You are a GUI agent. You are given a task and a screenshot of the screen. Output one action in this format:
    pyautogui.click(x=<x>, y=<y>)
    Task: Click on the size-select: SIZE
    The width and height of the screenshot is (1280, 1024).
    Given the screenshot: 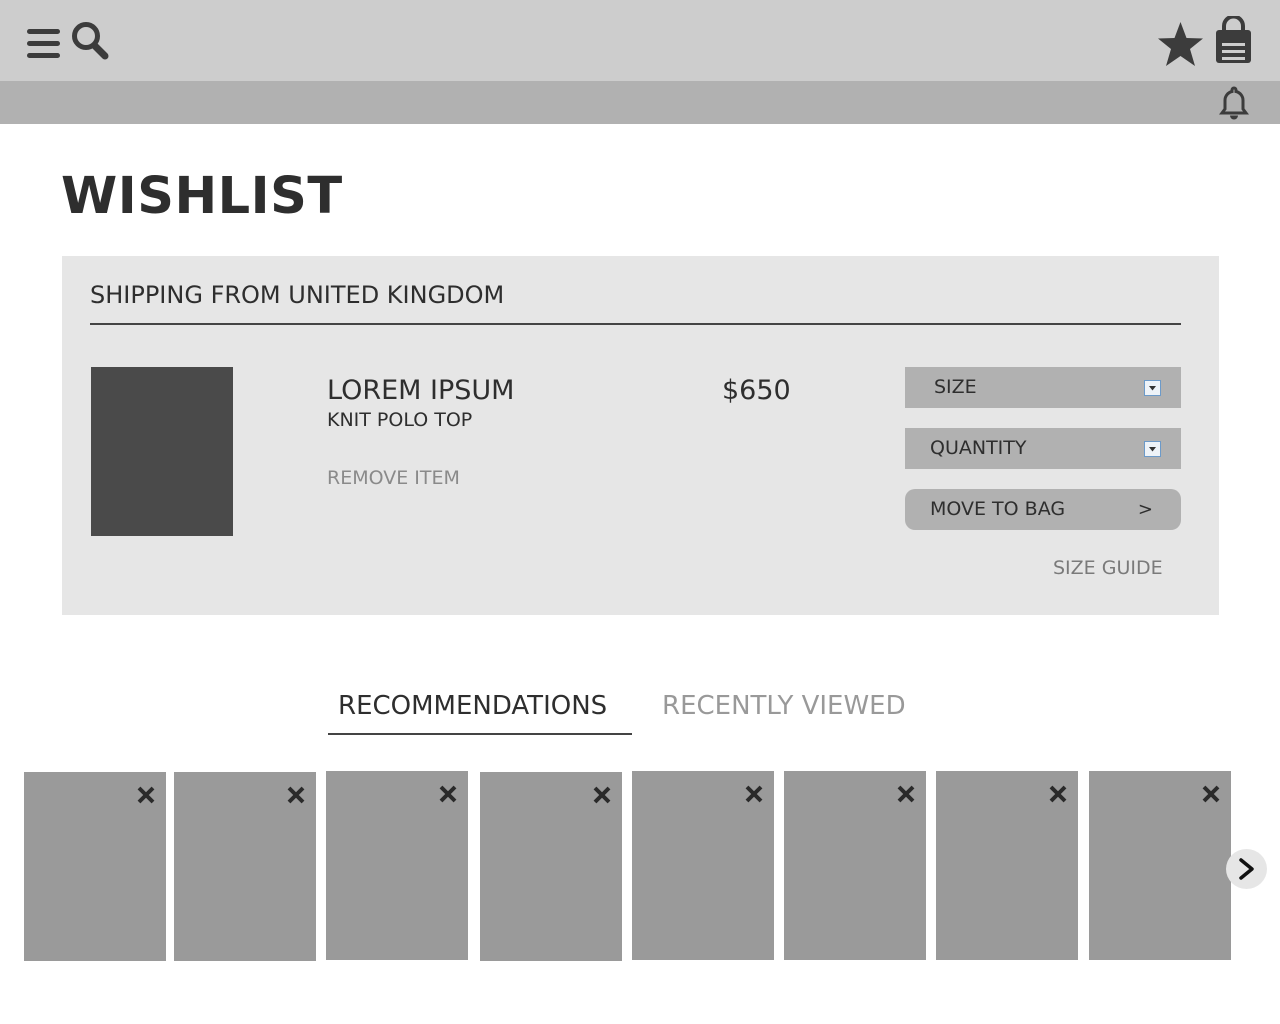 What is the action you would take?
    pyautogui.click(x=1043, y=387)
    